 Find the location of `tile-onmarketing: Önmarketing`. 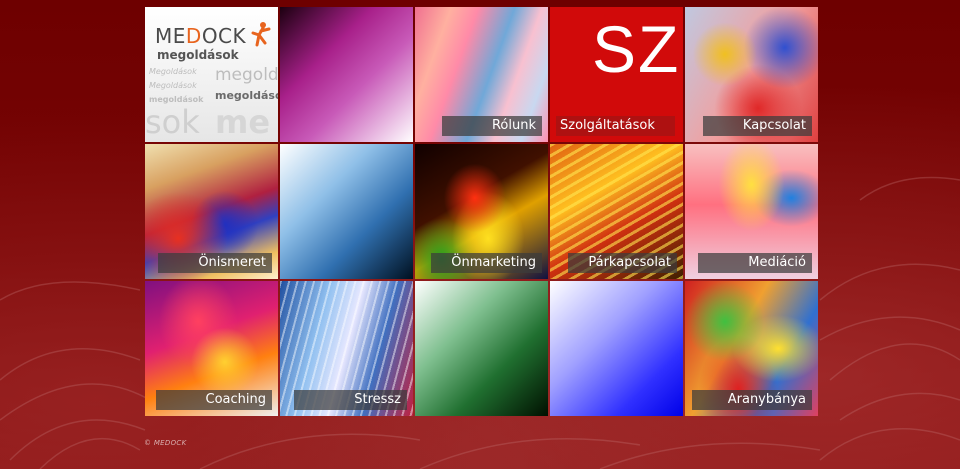

tile-onmarketing: Önmarketing is located at coordinates (481, 211).